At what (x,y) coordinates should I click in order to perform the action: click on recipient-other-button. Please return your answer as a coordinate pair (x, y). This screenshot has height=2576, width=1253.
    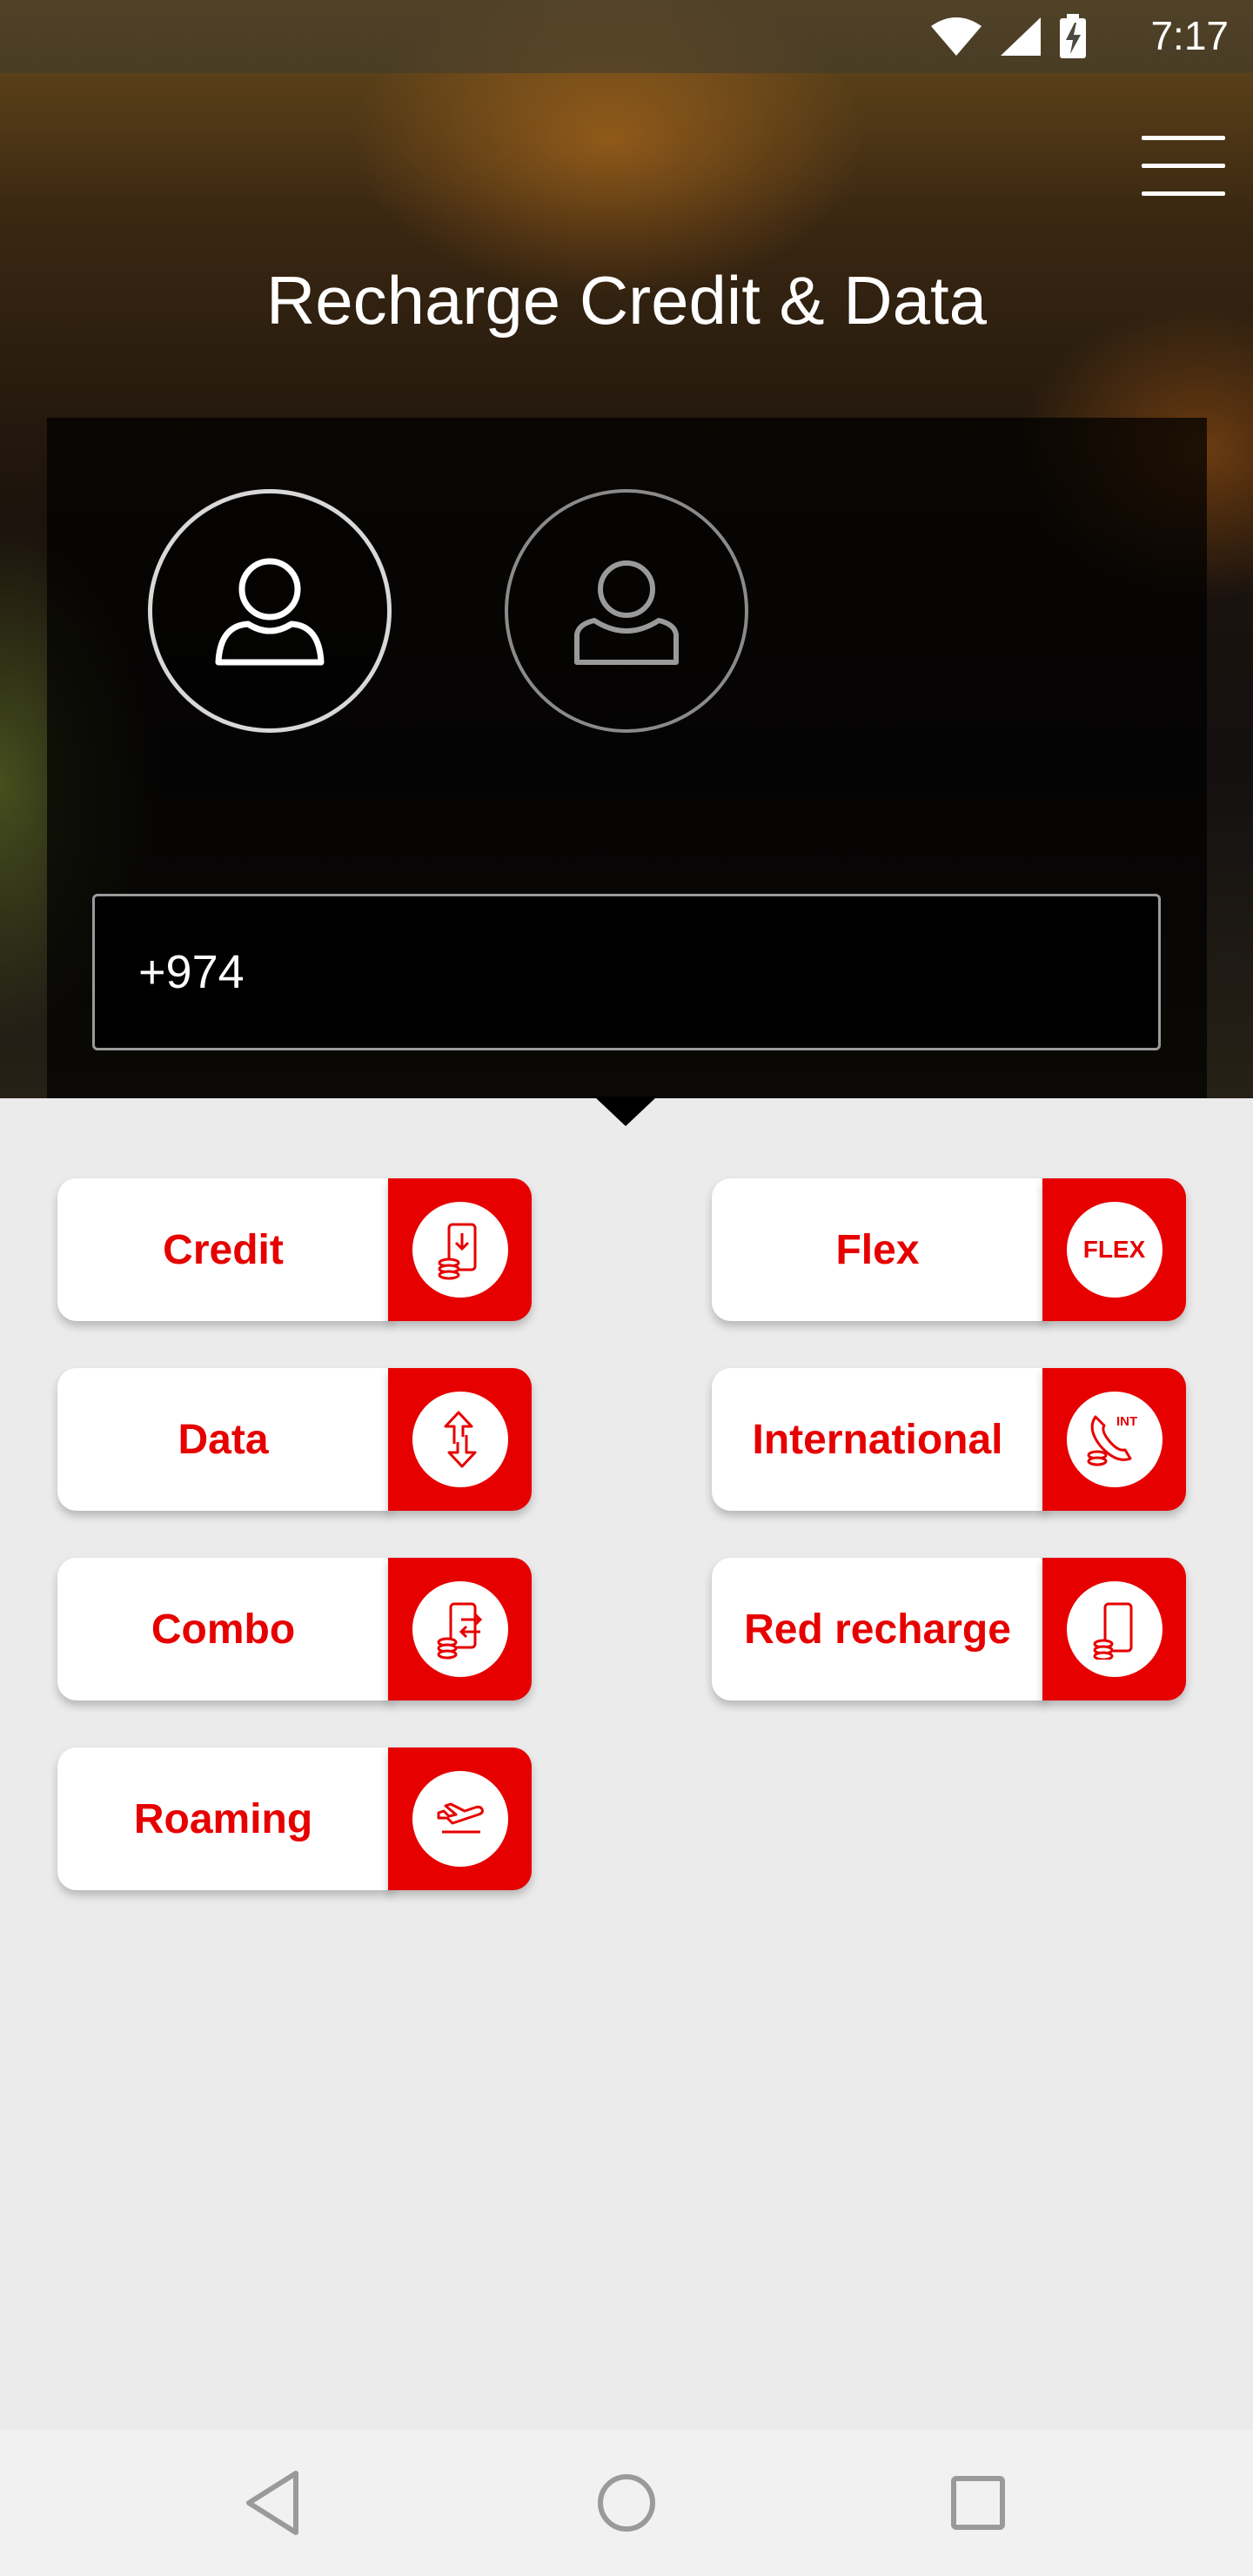
    Looking at the image, I should click on (626, 611).